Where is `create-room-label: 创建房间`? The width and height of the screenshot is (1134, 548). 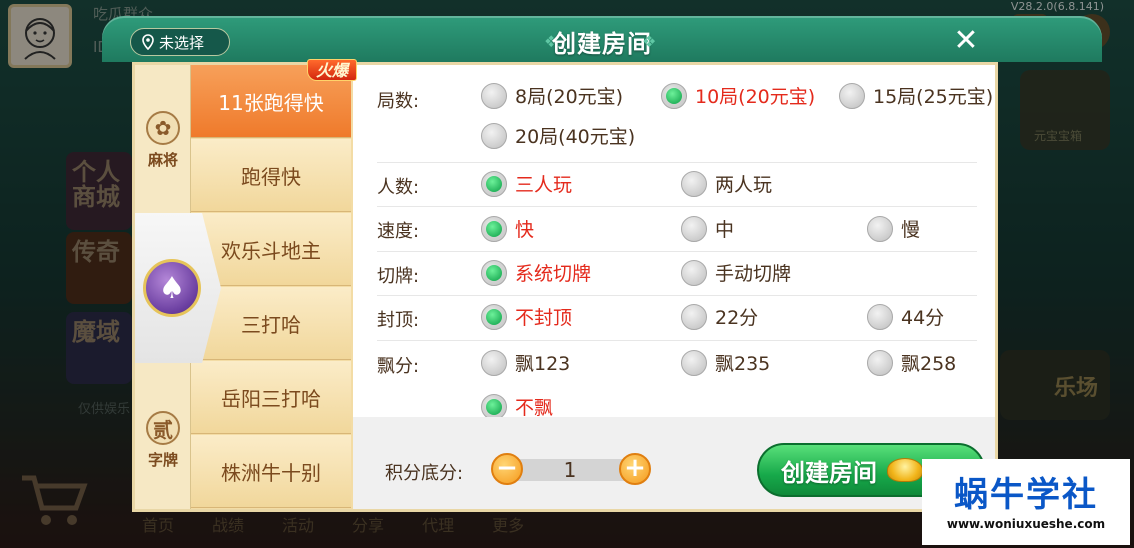
create-room-label: 创建房间 is located at coordinates (829, 472).